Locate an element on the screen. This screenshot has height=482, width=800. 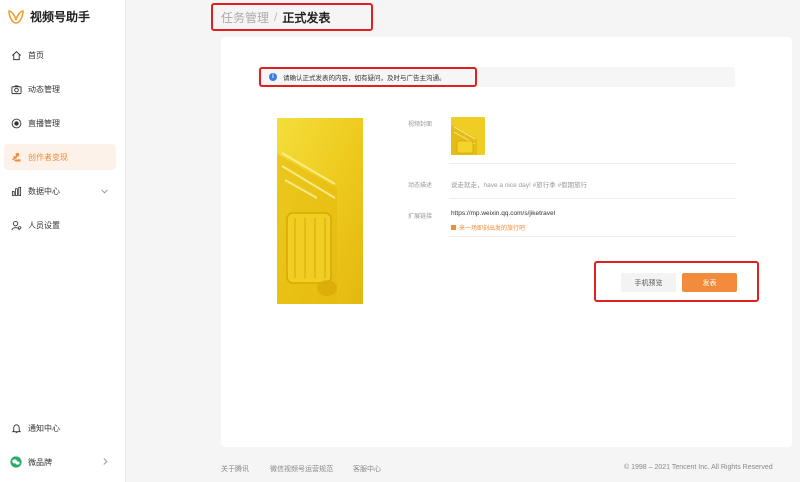
sidebar-item-data-center: 数据中心 is located at coordinates (60, 191).